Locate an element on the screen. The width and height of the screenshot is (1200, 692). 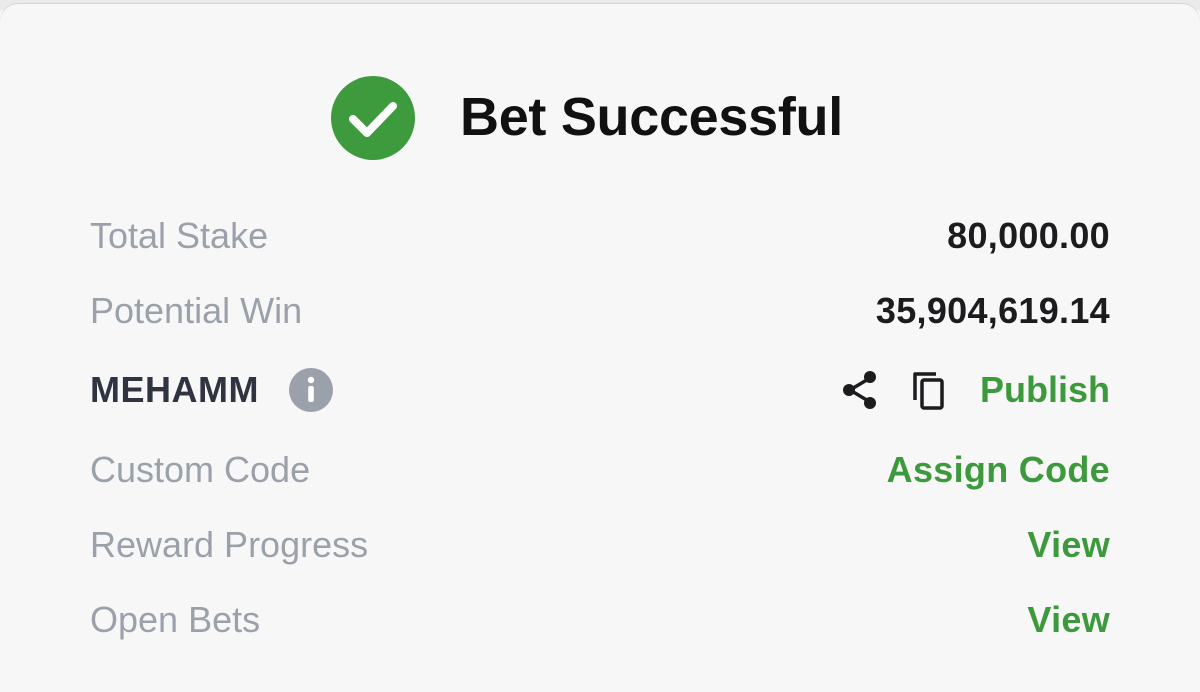
share-icon is located at coordinates (860, 390).